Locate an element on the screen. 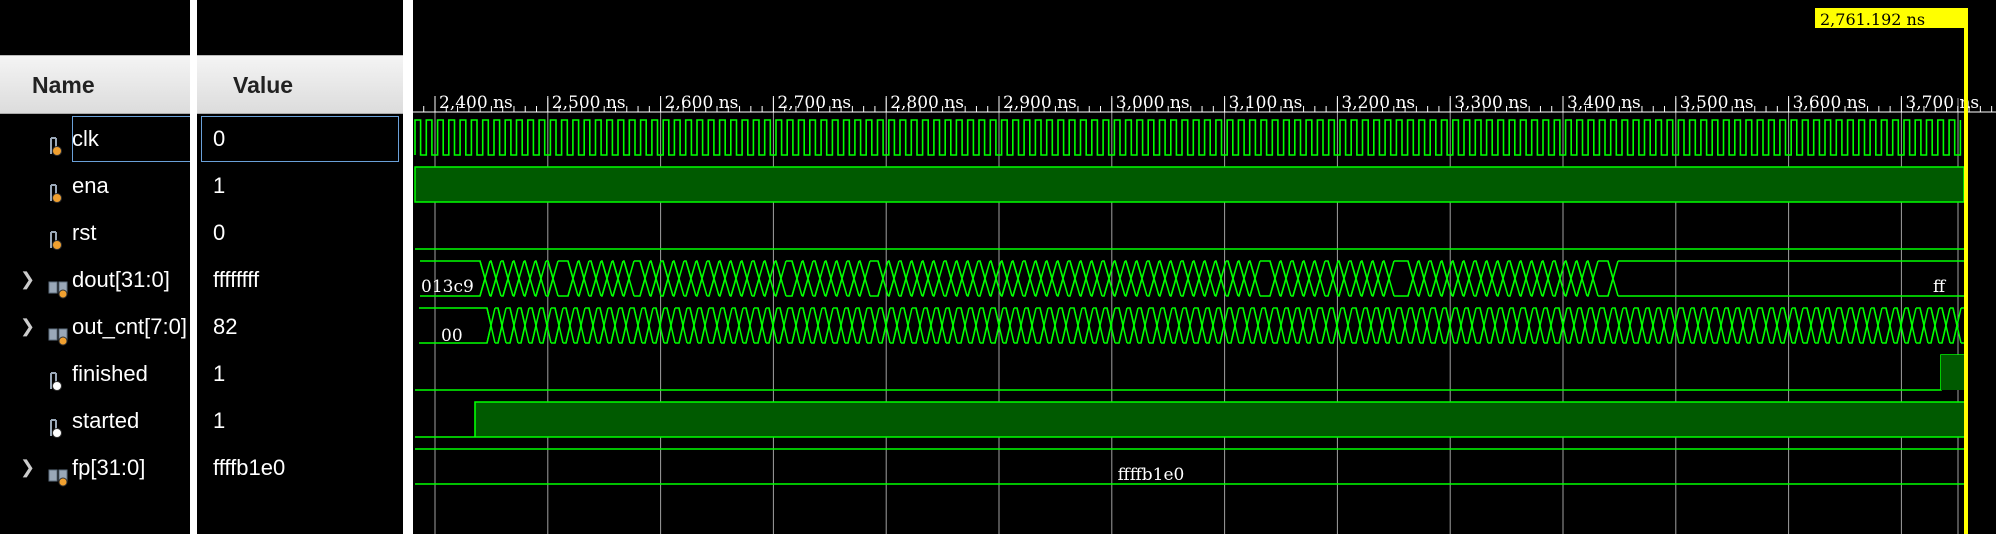 The width and height of the screenshot is (1996, 534). value-row: ffffffff is located at coordinates (303, 279).